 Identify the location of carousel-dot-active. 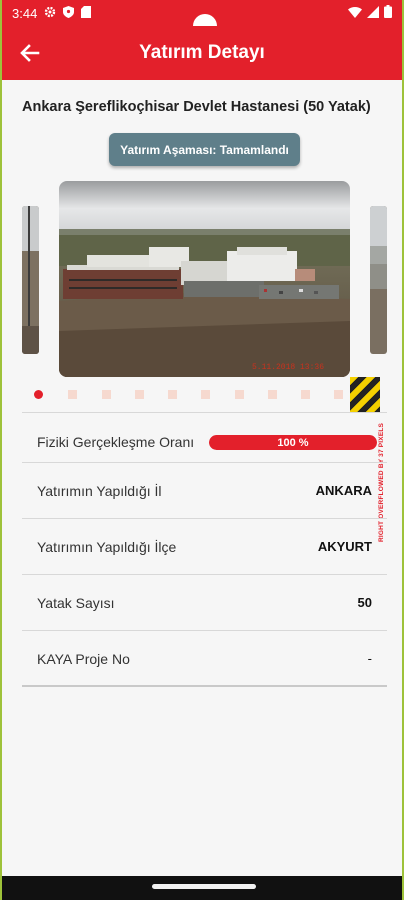
(38, 394).